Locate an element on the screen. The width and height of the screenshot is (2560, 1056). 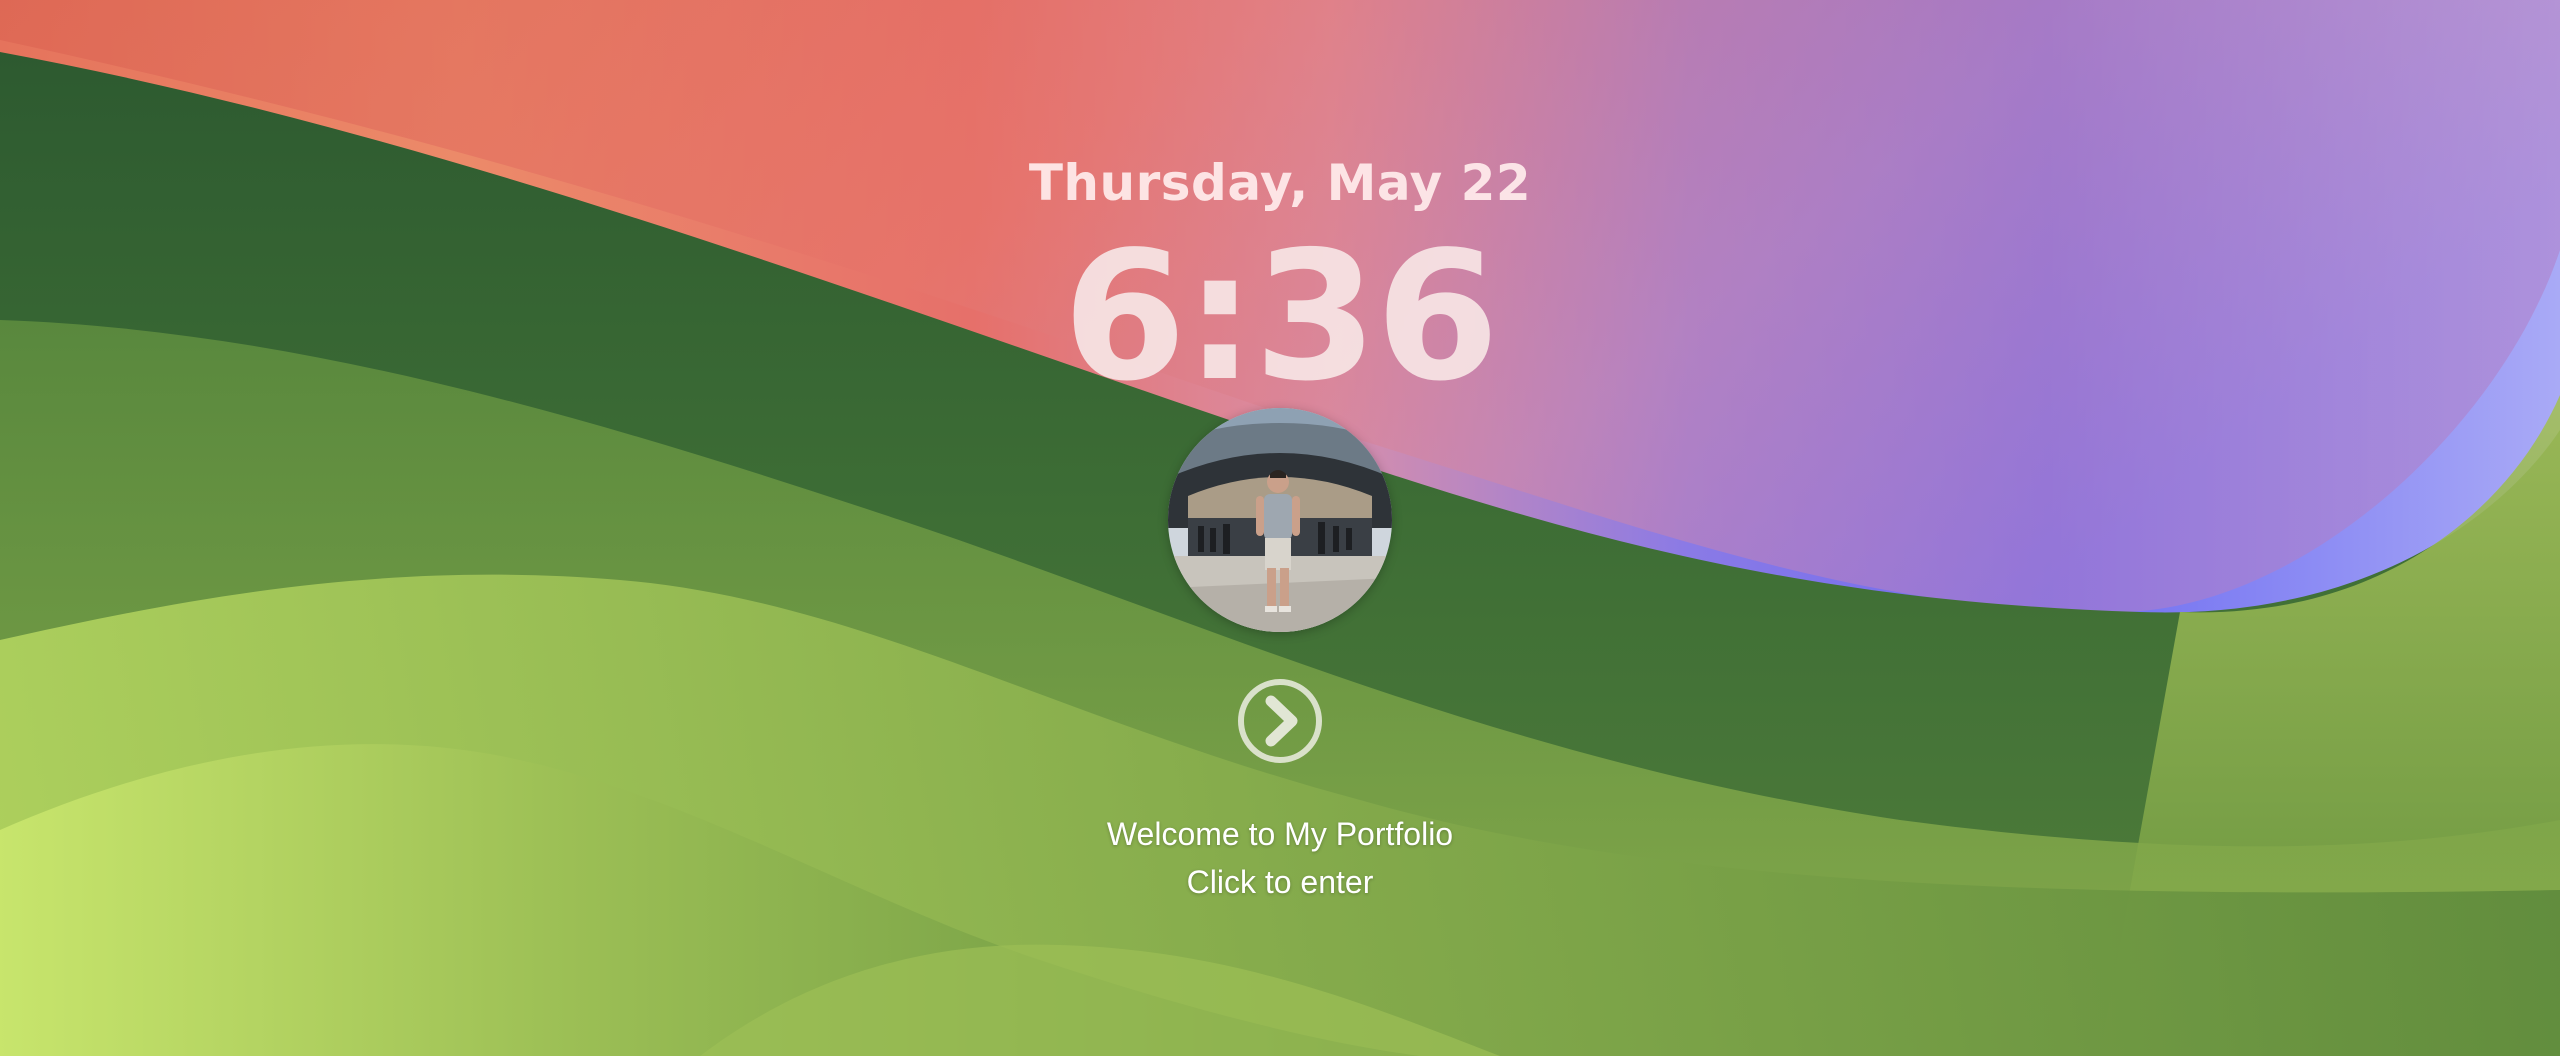
chevron-right-circle-icon is located at coordinates (1280, 721).